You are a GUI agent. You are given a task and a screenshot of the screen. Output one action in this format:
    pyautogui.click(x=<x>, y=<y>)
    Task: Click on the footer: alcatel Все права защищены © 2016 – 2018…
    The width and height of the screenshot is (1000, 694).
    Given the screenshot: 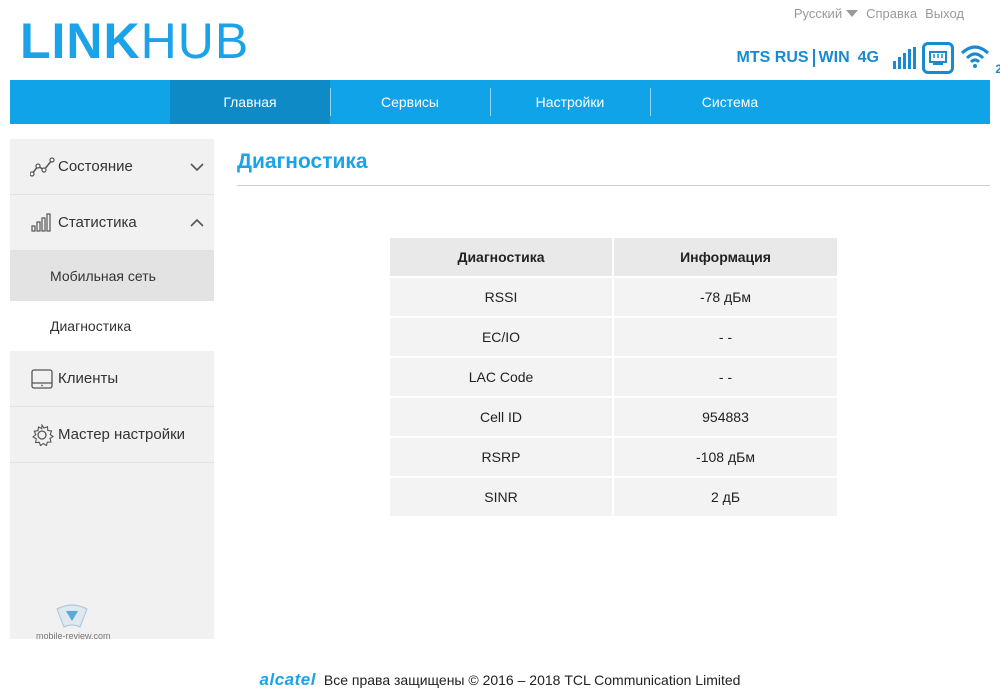 What is the action you would take?
    pyautogui.click(x=500, y=680)
    